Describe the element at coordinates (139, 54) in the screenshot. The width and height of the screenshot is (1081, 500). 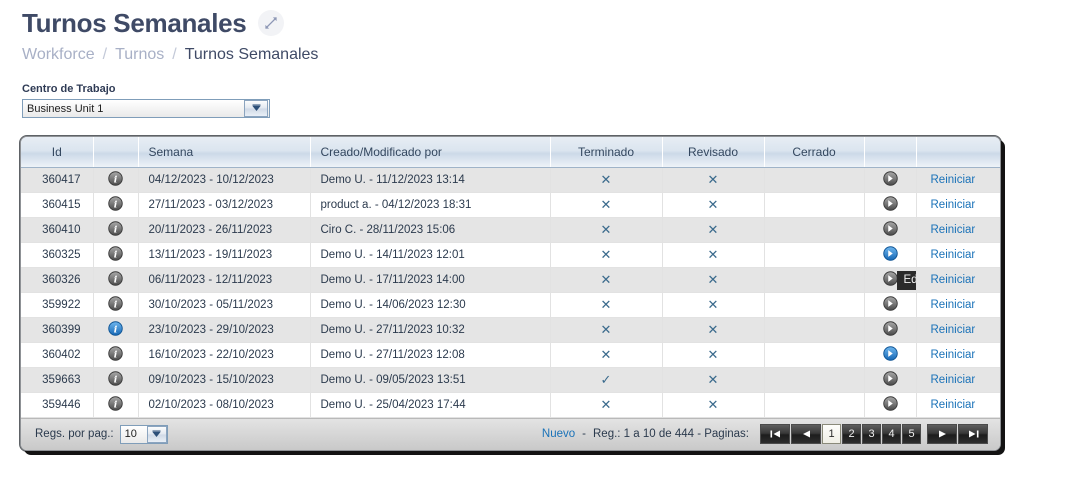
I see `breadcrumb-item-turnos: Turnos` at that location.